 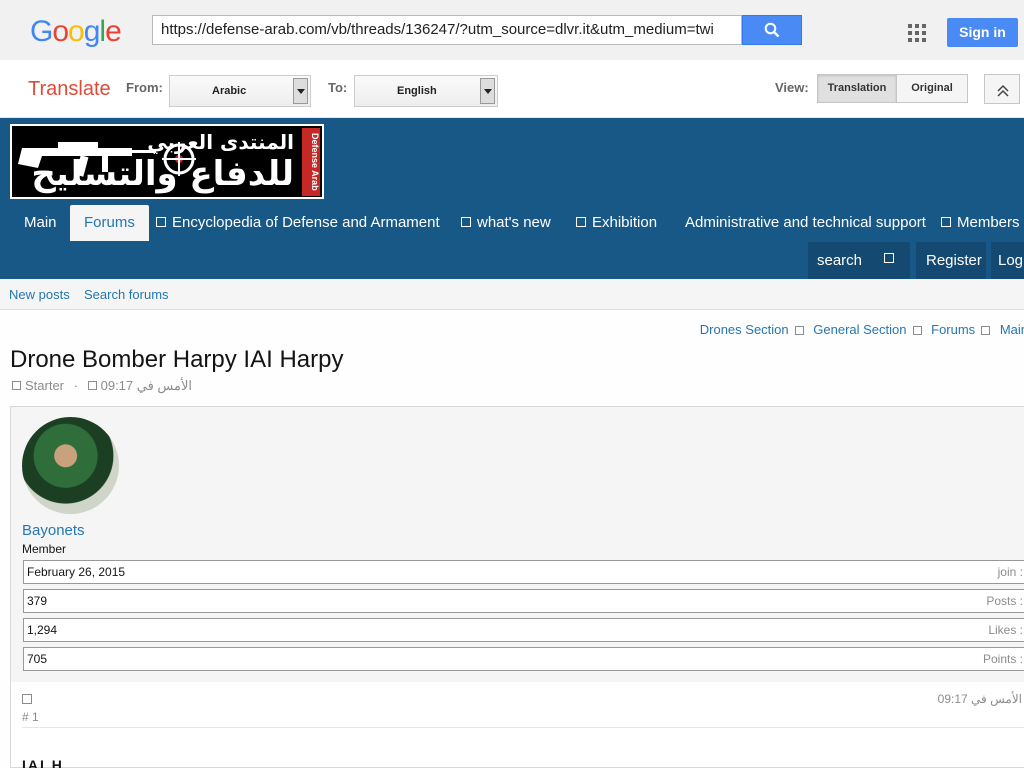 I want to click on from-label: From:, so click(x=144, y=87).